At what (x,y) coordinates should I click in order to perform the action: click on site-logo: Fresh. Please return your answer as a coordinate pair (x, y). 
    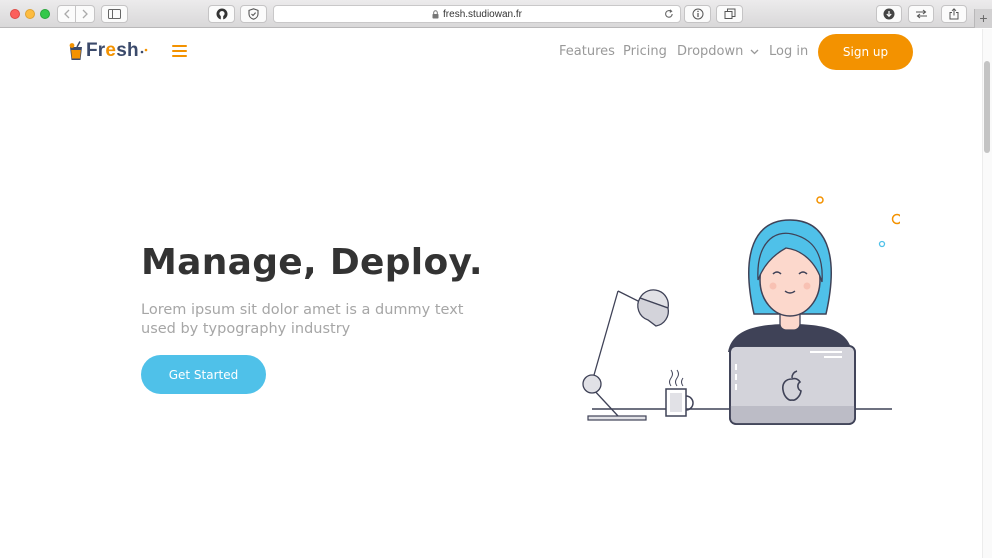
    Looking at the image, I should click on (108, 51).